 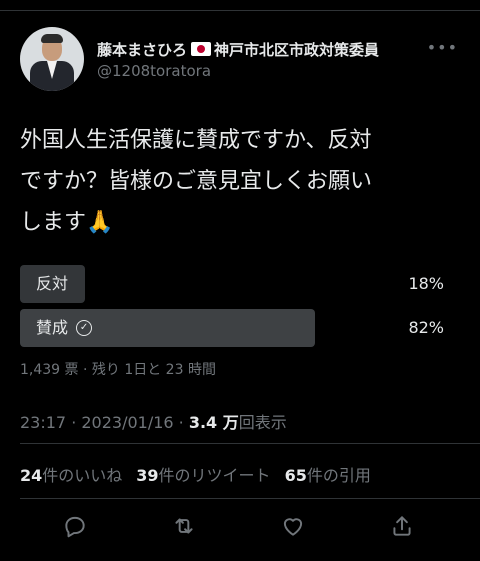 I want to click on author-name: 藤本まさひろ, so click(x=142, y=49).